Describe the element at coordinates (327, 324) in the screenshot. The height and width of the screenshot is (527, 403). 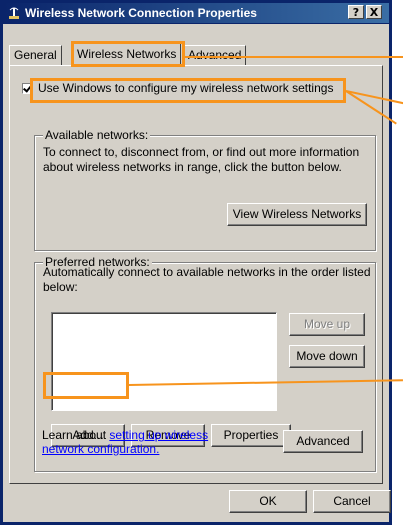
I see `move-up-button: Move up` at that location.